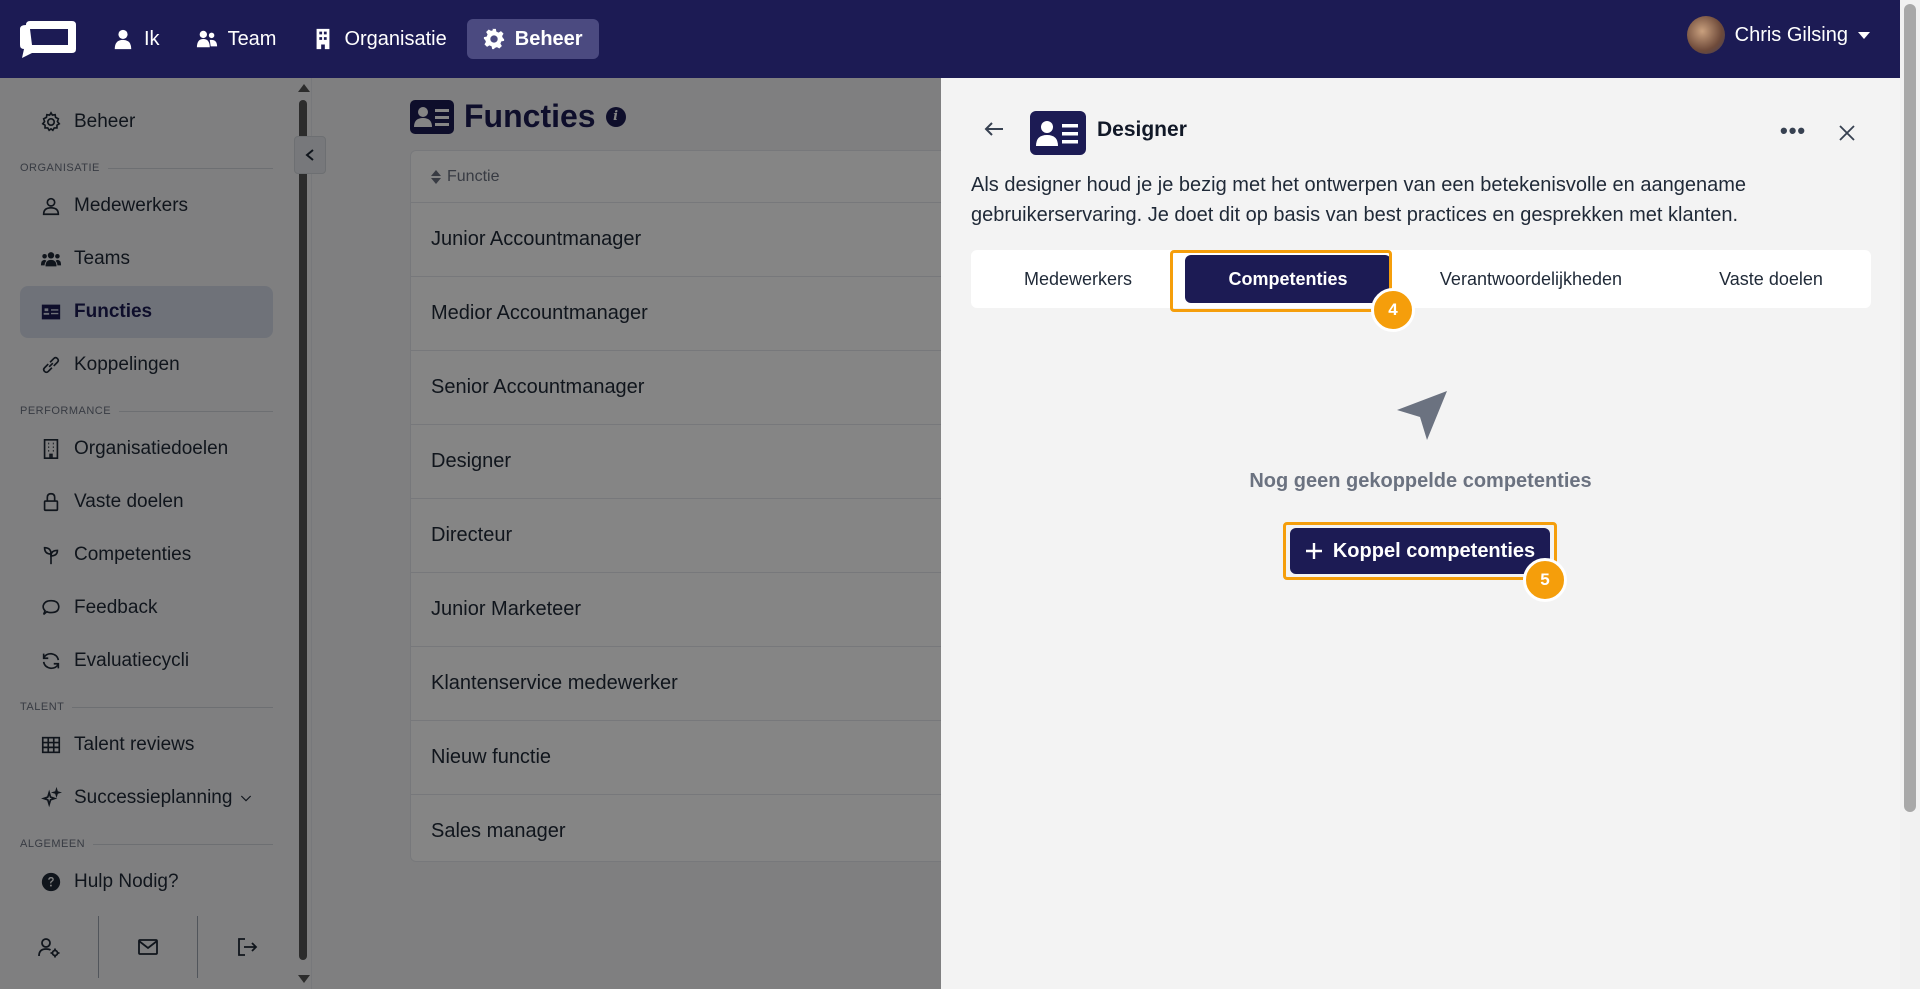 The height and width of the screenshot is (989, 1920). I want to click on nav-beheer-label: Beheer, so click(548, 38).